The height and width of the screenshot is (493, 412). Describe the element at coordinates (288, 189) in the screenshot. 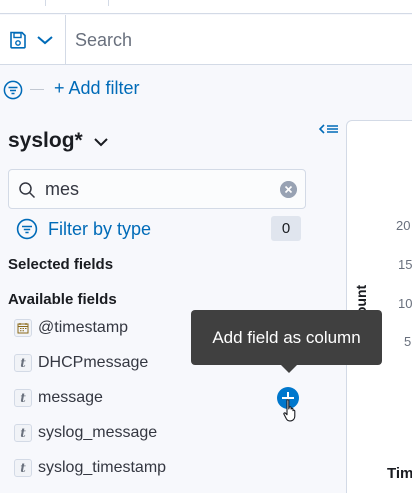

I see `clear-icon` at that location.